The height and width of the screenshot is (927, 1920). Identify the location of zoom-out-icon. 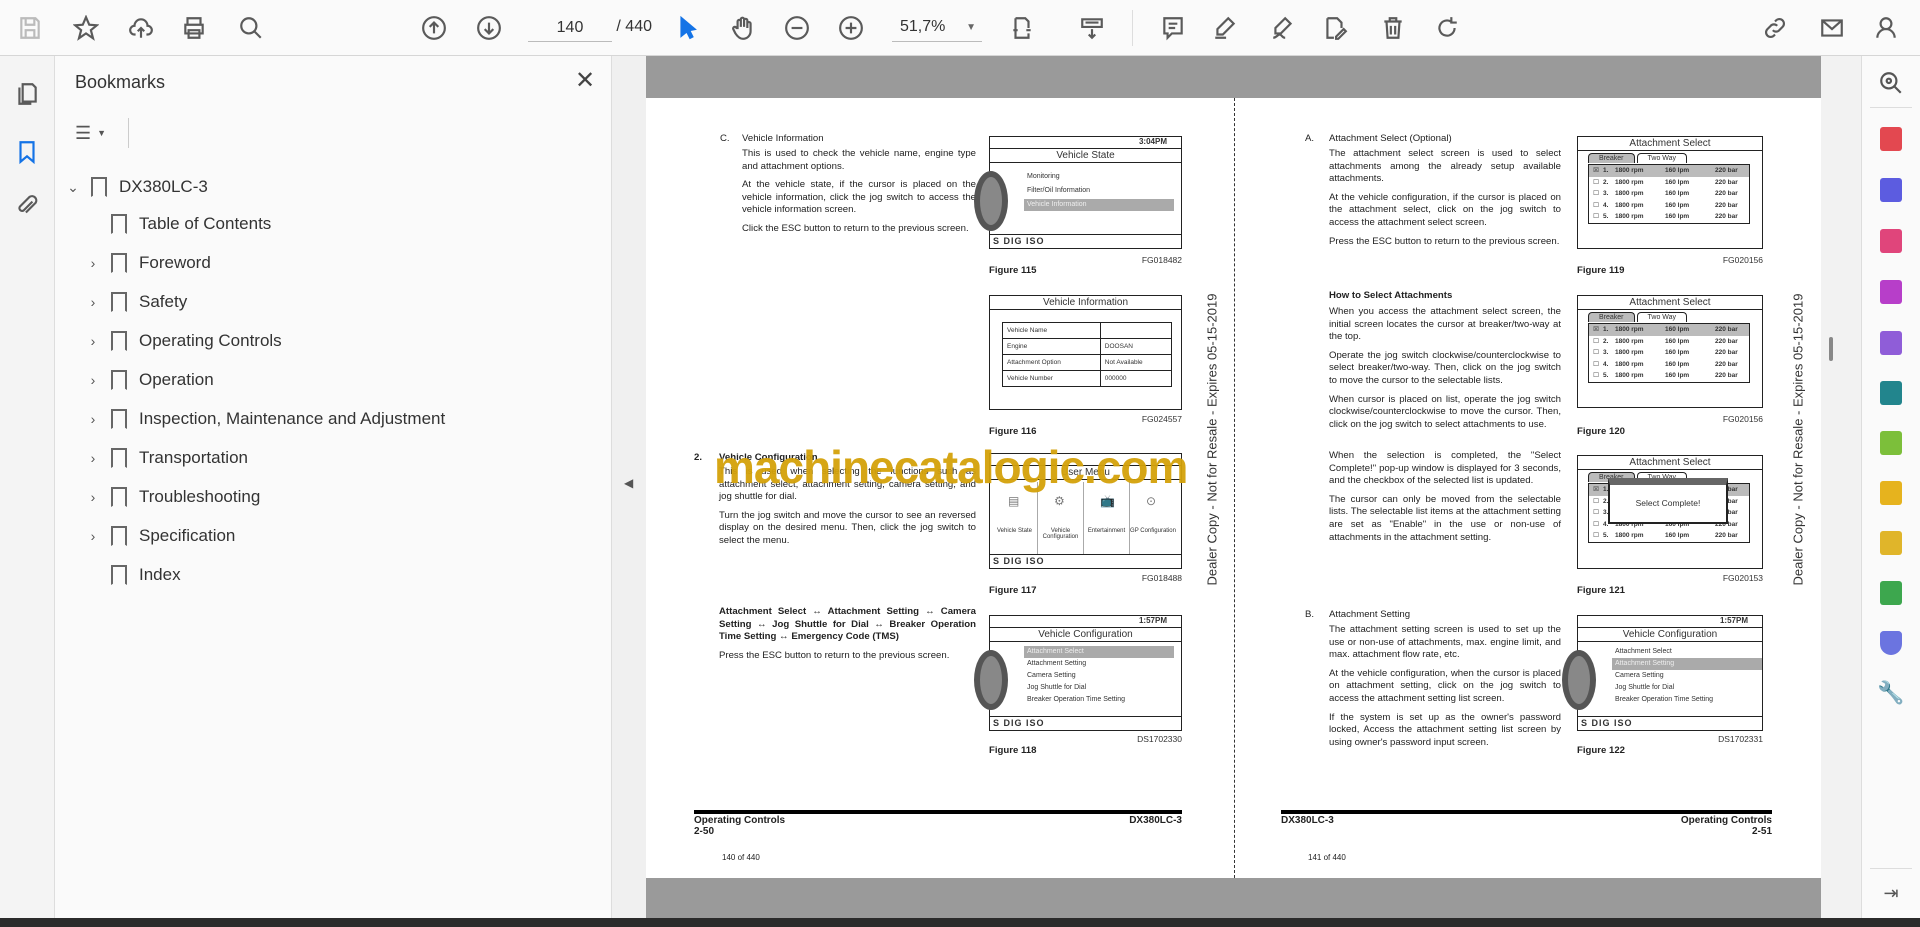
(797, 28).